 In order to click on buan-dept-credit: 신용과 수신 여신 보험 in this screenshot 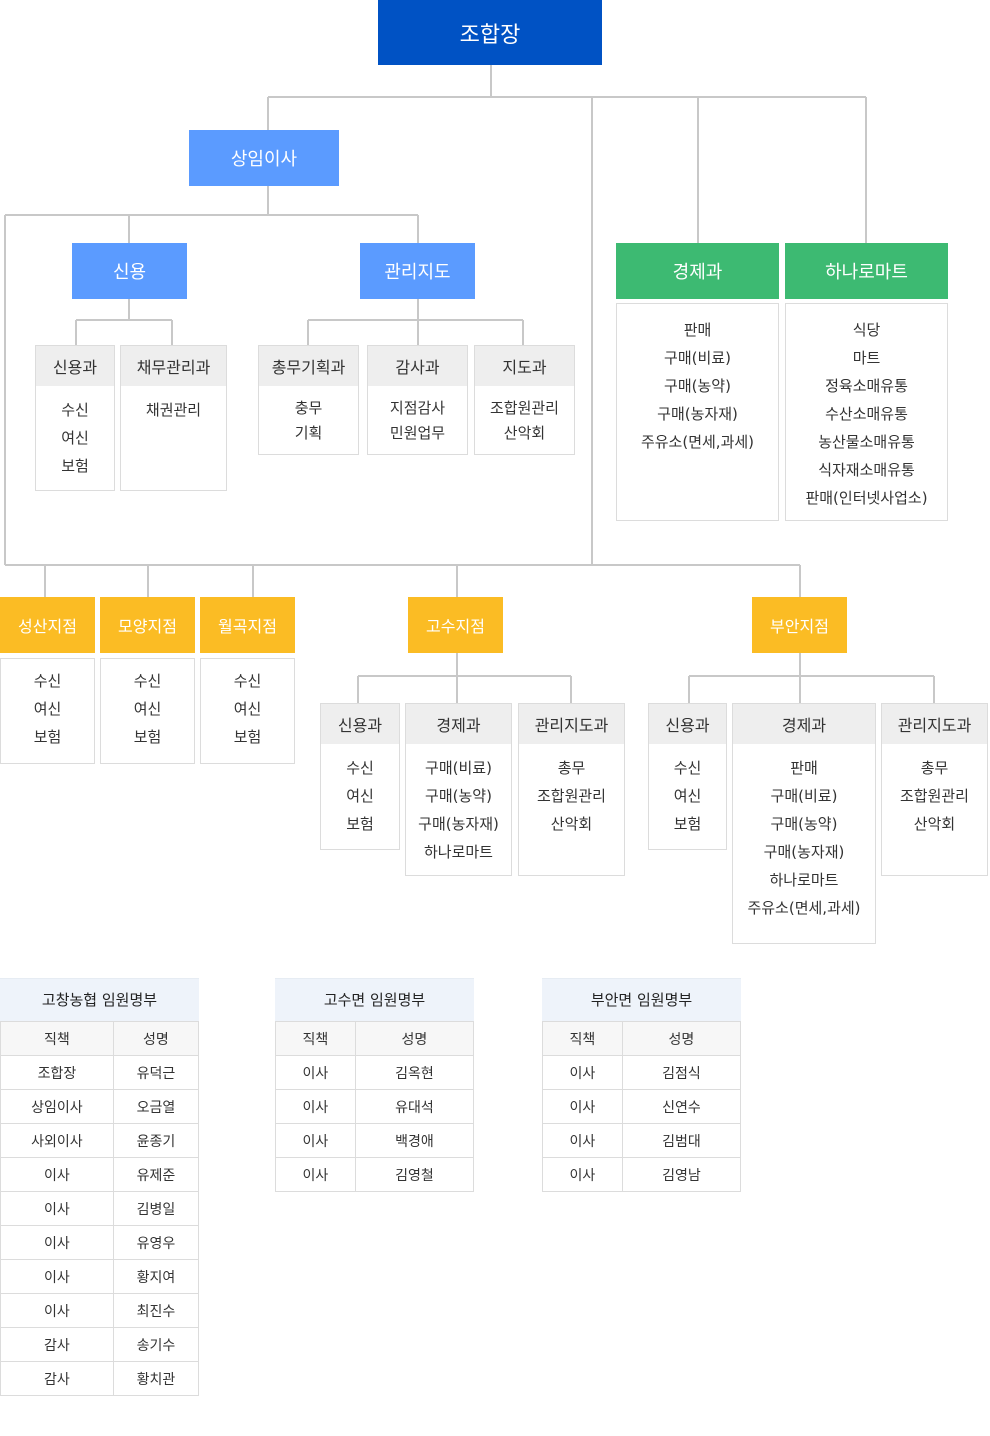, I will do `click(687, 776)`.